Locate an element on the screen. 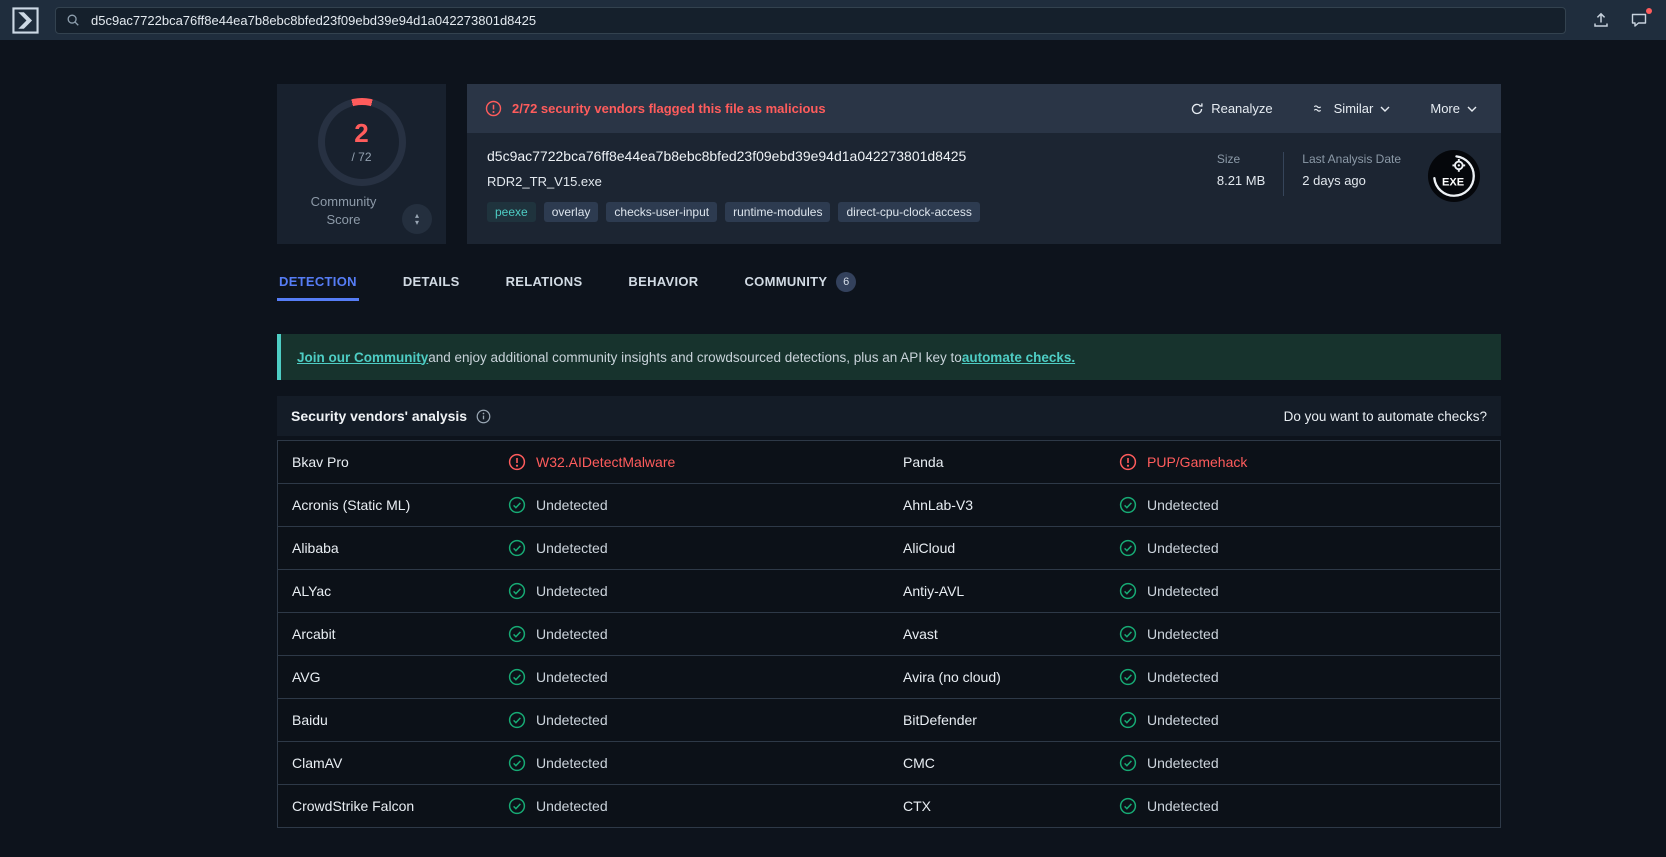 Image resolution: width=1666 pixels, height=857 pixels. vendor-name: Avast is located at coordinates (920, 634).